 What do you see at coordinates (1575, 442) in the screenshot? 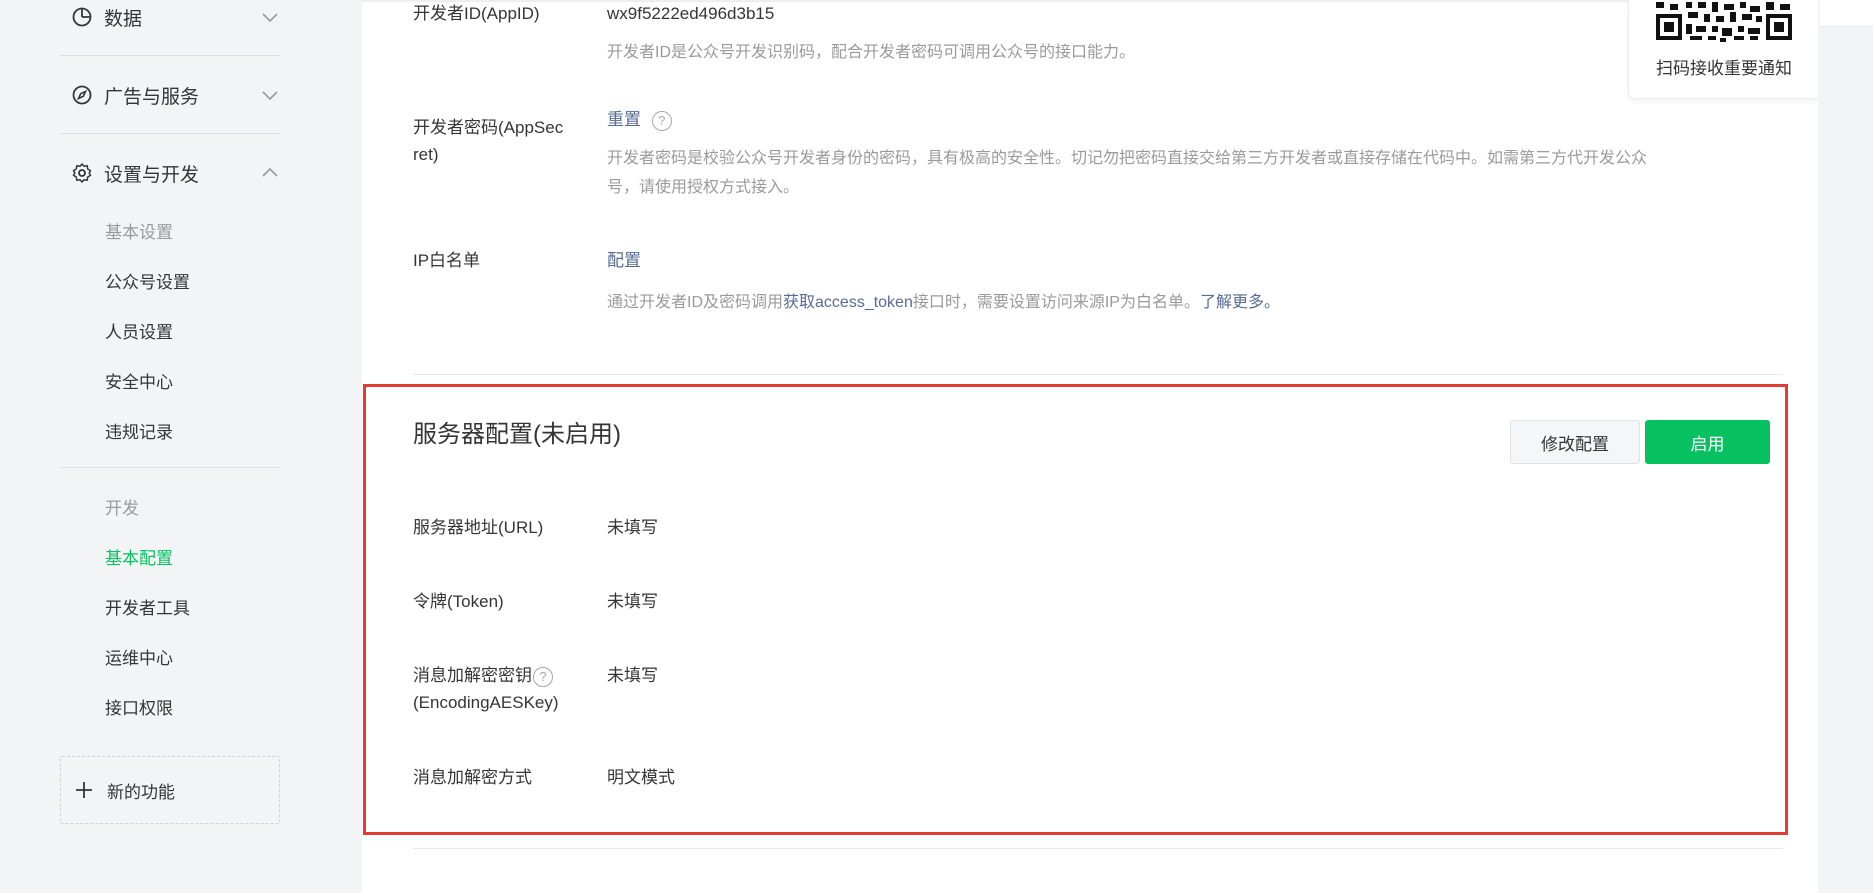
I see `modify-config-button: 修改配置` at bounding box center [1575, 442].